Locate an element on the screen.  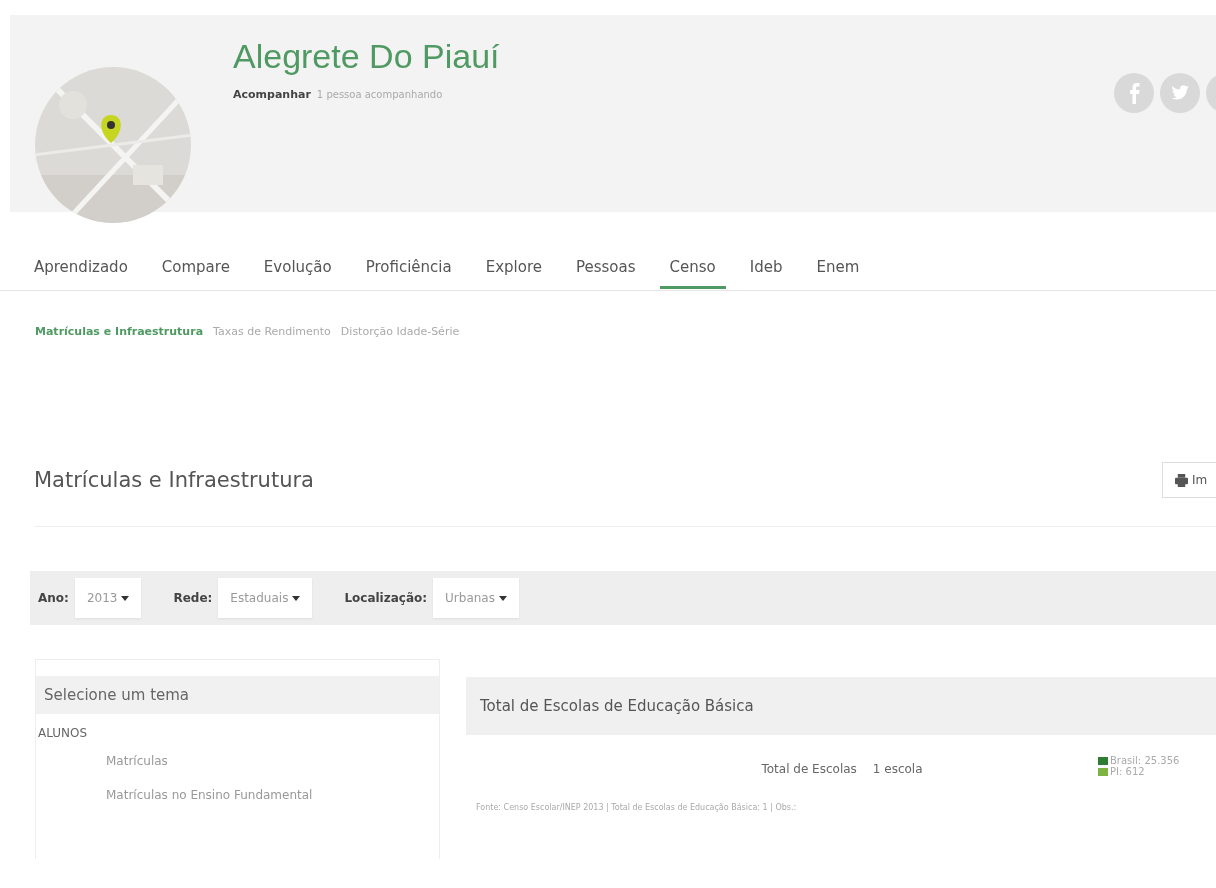
nav-tab: Evolução is located at coordinates (297, 270).